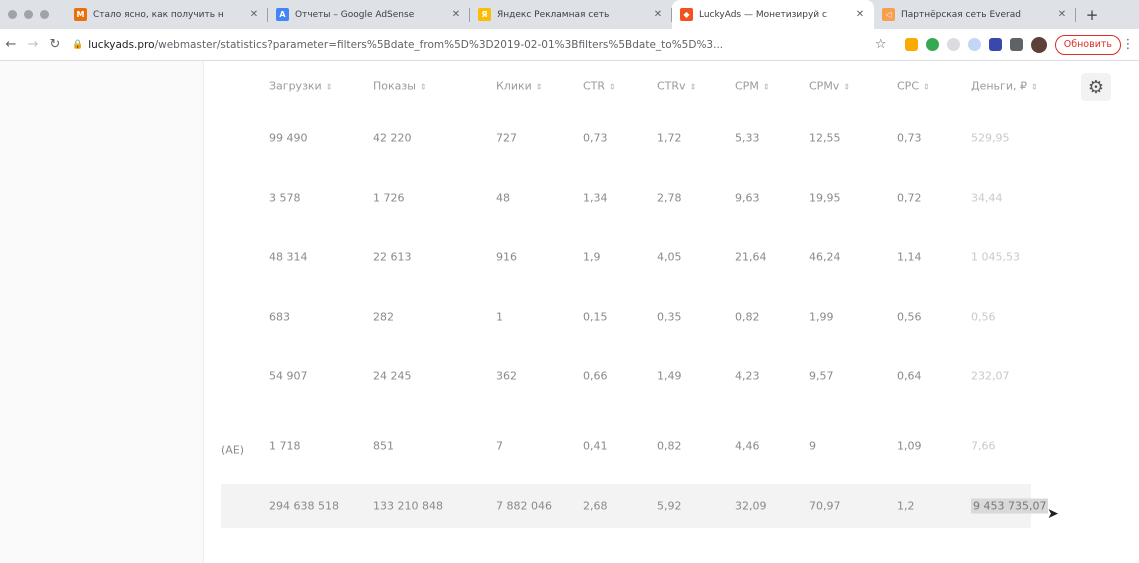 The height and width of the screenshot is (563, 1139). I want to click on table-cell: 1 718, so click(285, 446).